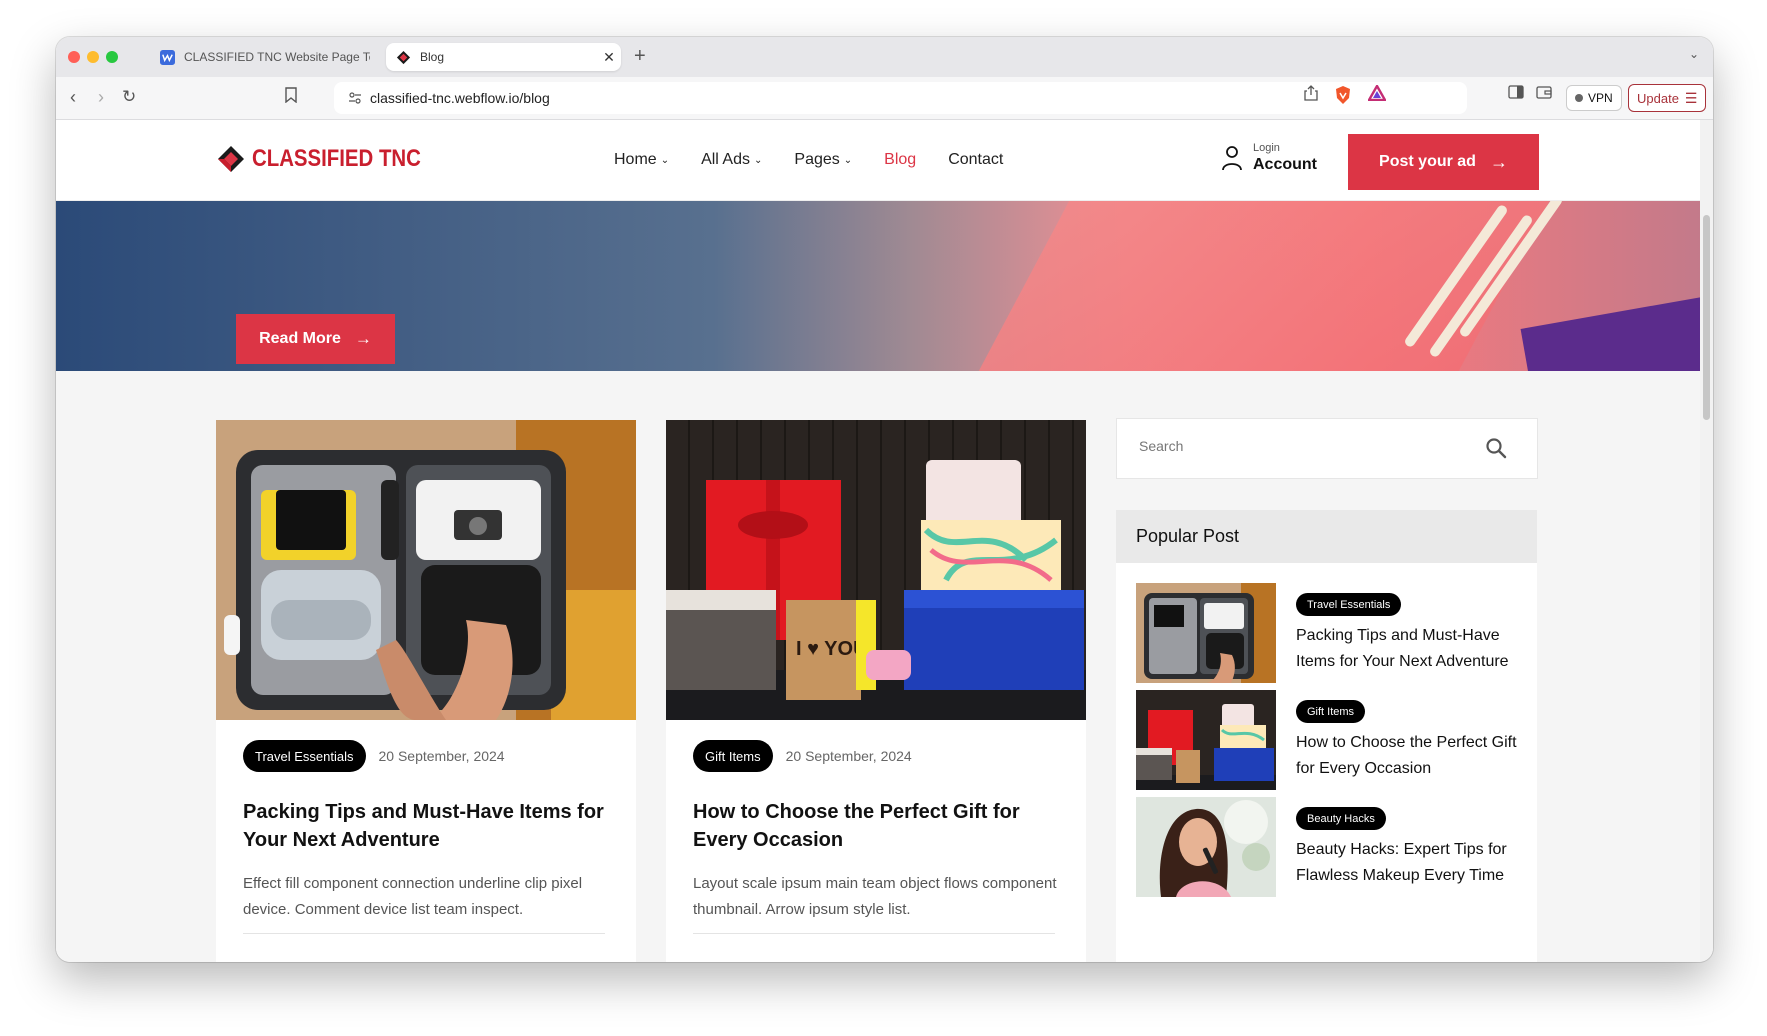 The image size is (1767, 1036). What do you see at coordinates (1285, 164) in the screenshot?
I see `account-label: Account` at bounding box center [1285, 164].